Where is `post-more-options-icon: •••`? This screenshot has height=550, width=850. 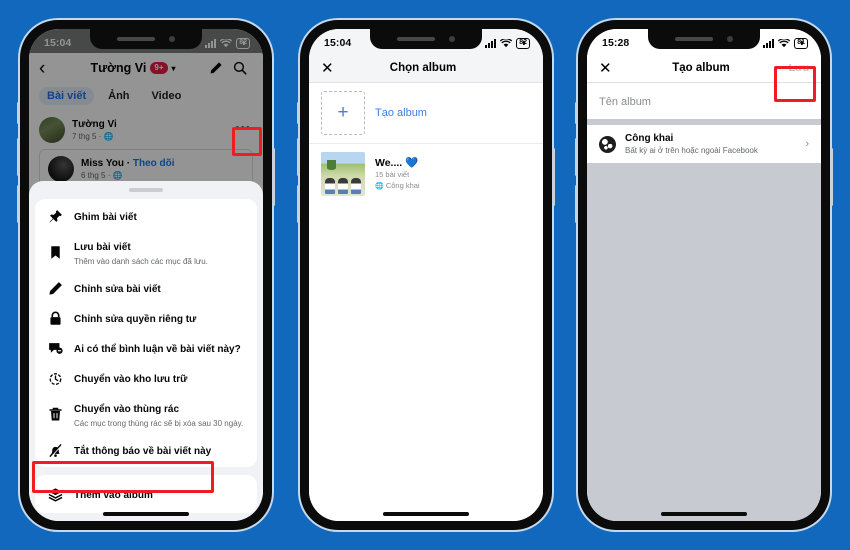
post-more-options-icon: ••• is located at coordinates (243, 128).